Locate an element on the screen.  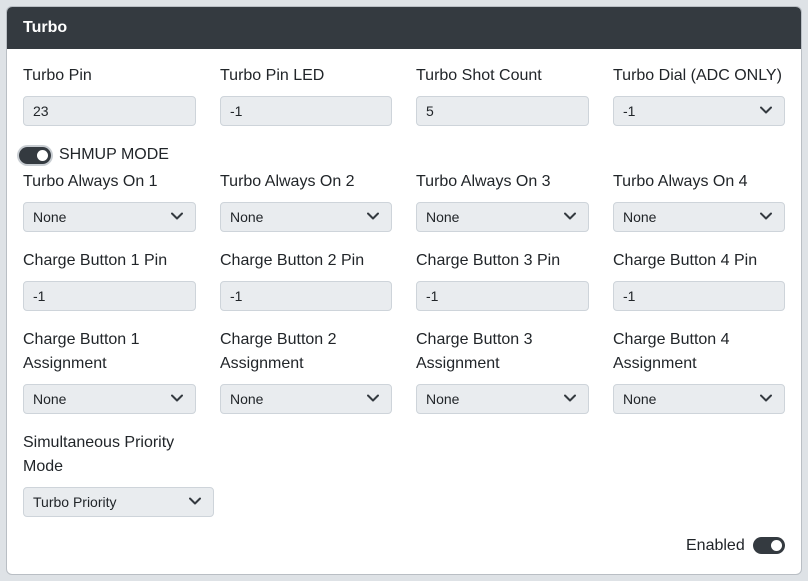
charge-button-1-assignment-select: None is located at coordinates (109, 399).